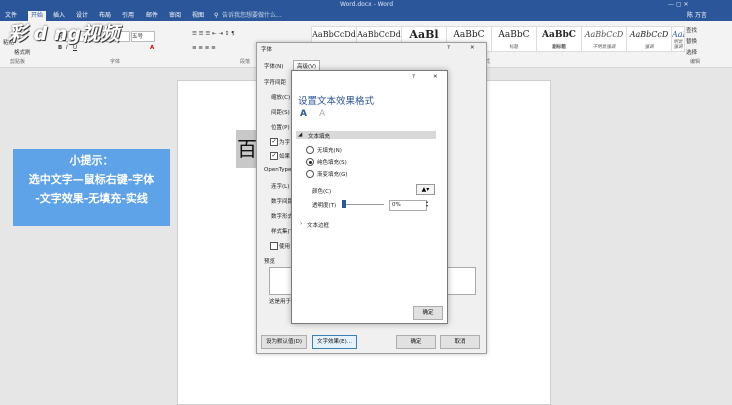 The width and height of the screenshot is (732, 405). What do you see at coordinates (274, 156) in the screenshot?
I see `grid-checkbox: ✓` at bounding box center [274, 156].